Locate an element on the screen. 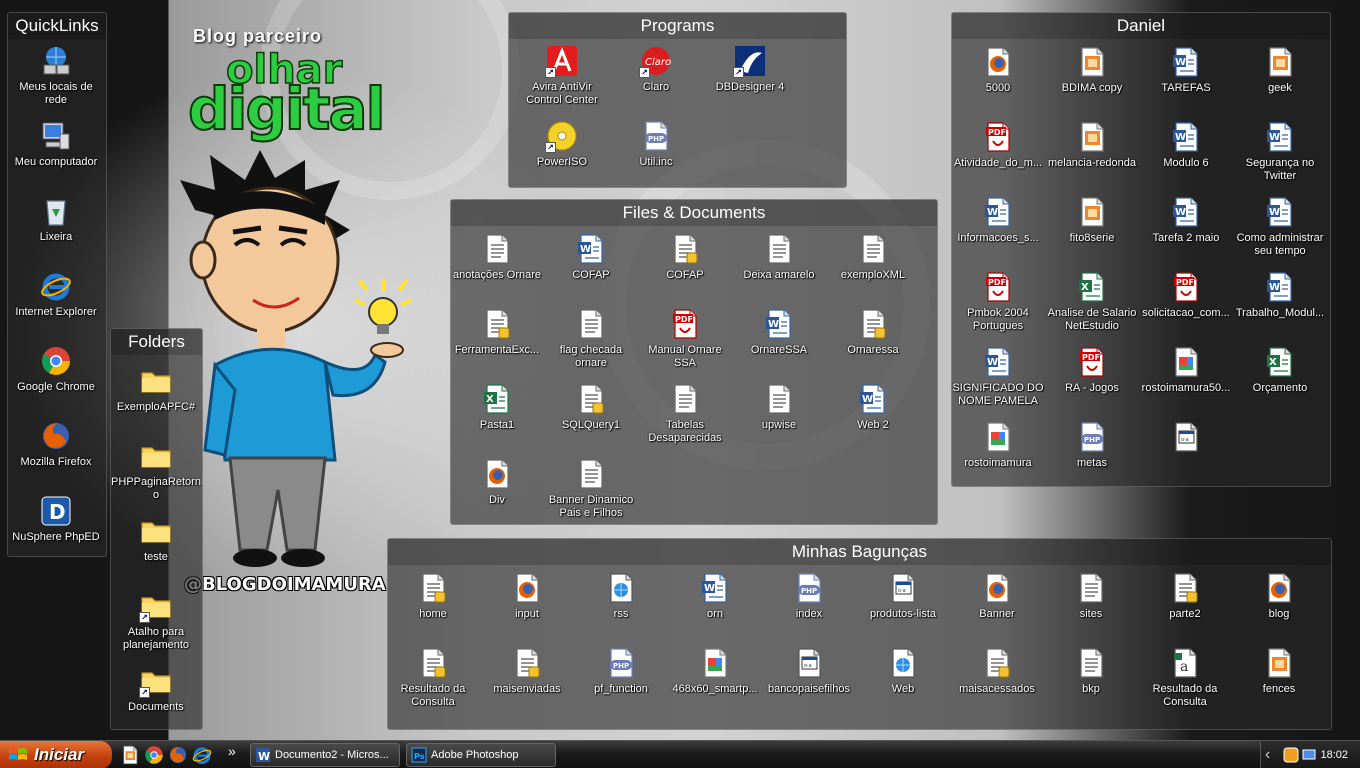  desktop-icon: Resultado da Consulta is located at coordinates (433, 678).